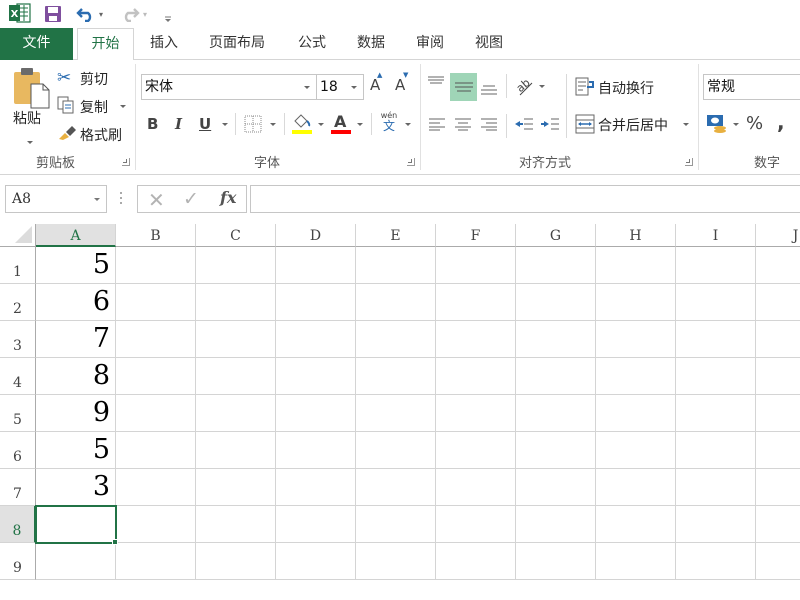 The image size is (800, 600). Describe the element at coordinates (164, 44) in the screenshot. I see `tab-insert: 插入` at that location.